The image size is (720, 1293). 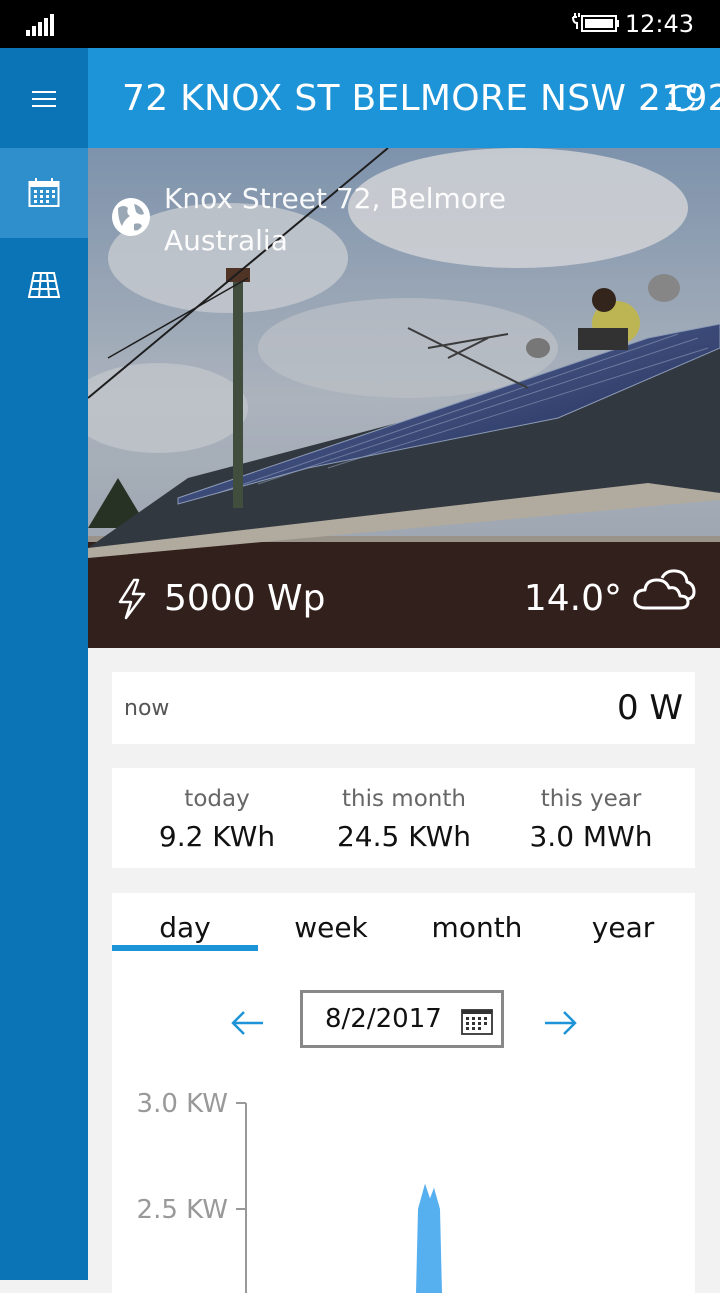 What do you see at coordinates (331, 927) in the screenshot?
I see `tab-week: week` at bounding box center [331, 927].